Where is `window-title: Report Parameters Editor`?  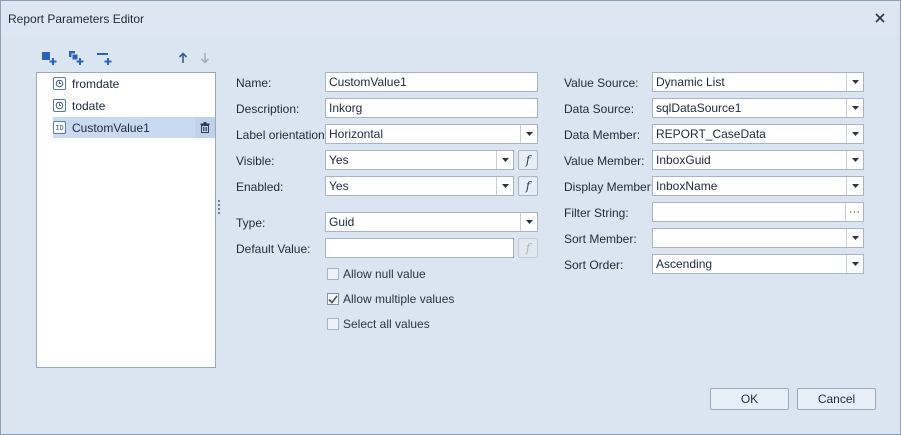
window-title: Report Parameters Editor is located at coordinates (76, 19).